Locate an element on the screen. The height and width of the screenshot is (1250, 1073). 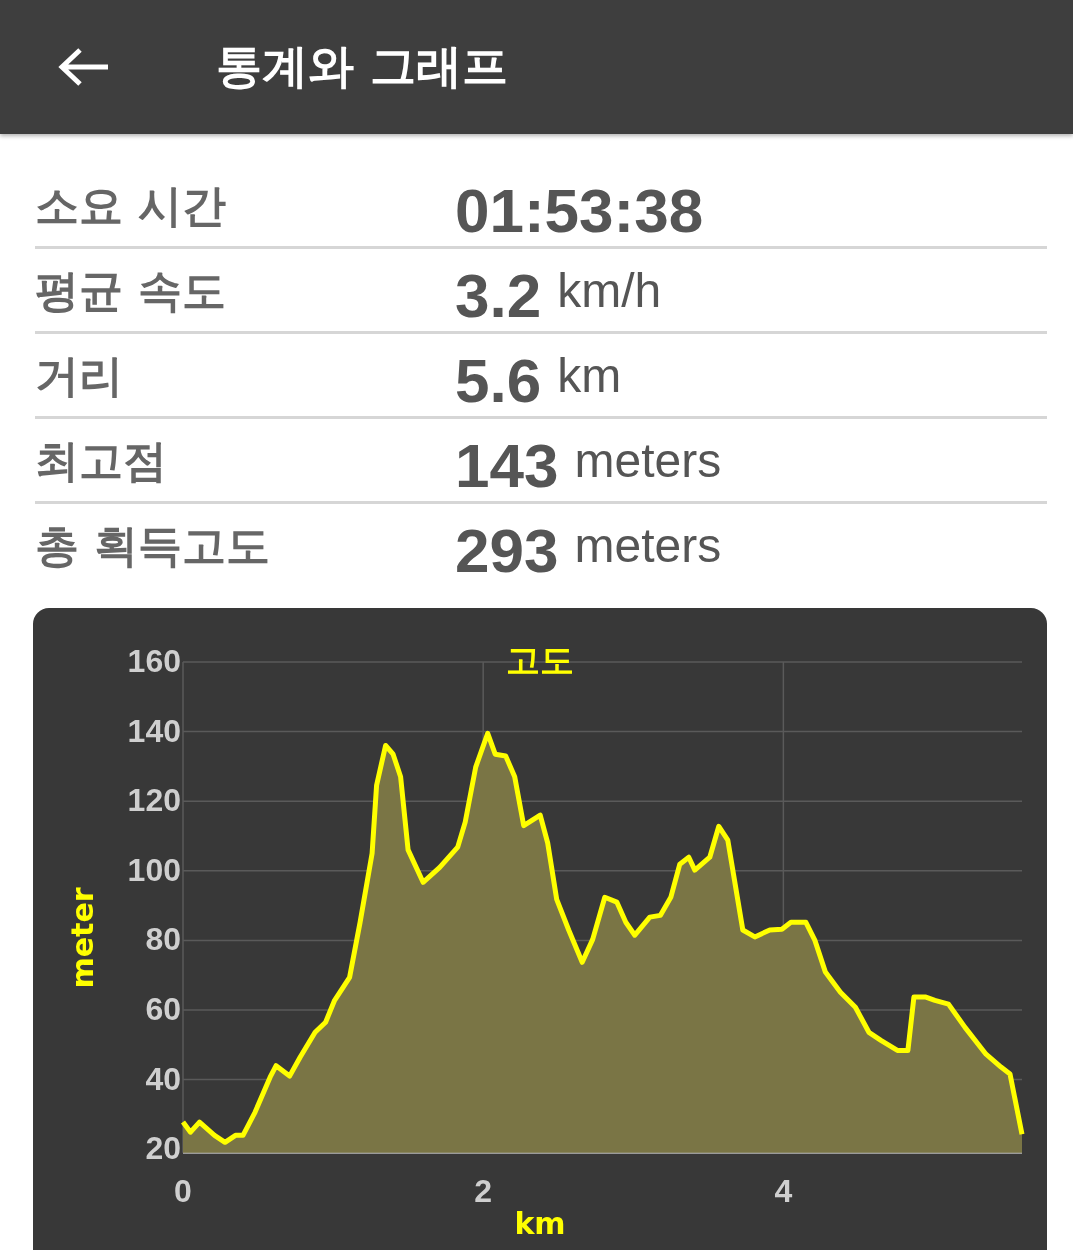
stat-value: 143 is located at coordinates (507, 466).